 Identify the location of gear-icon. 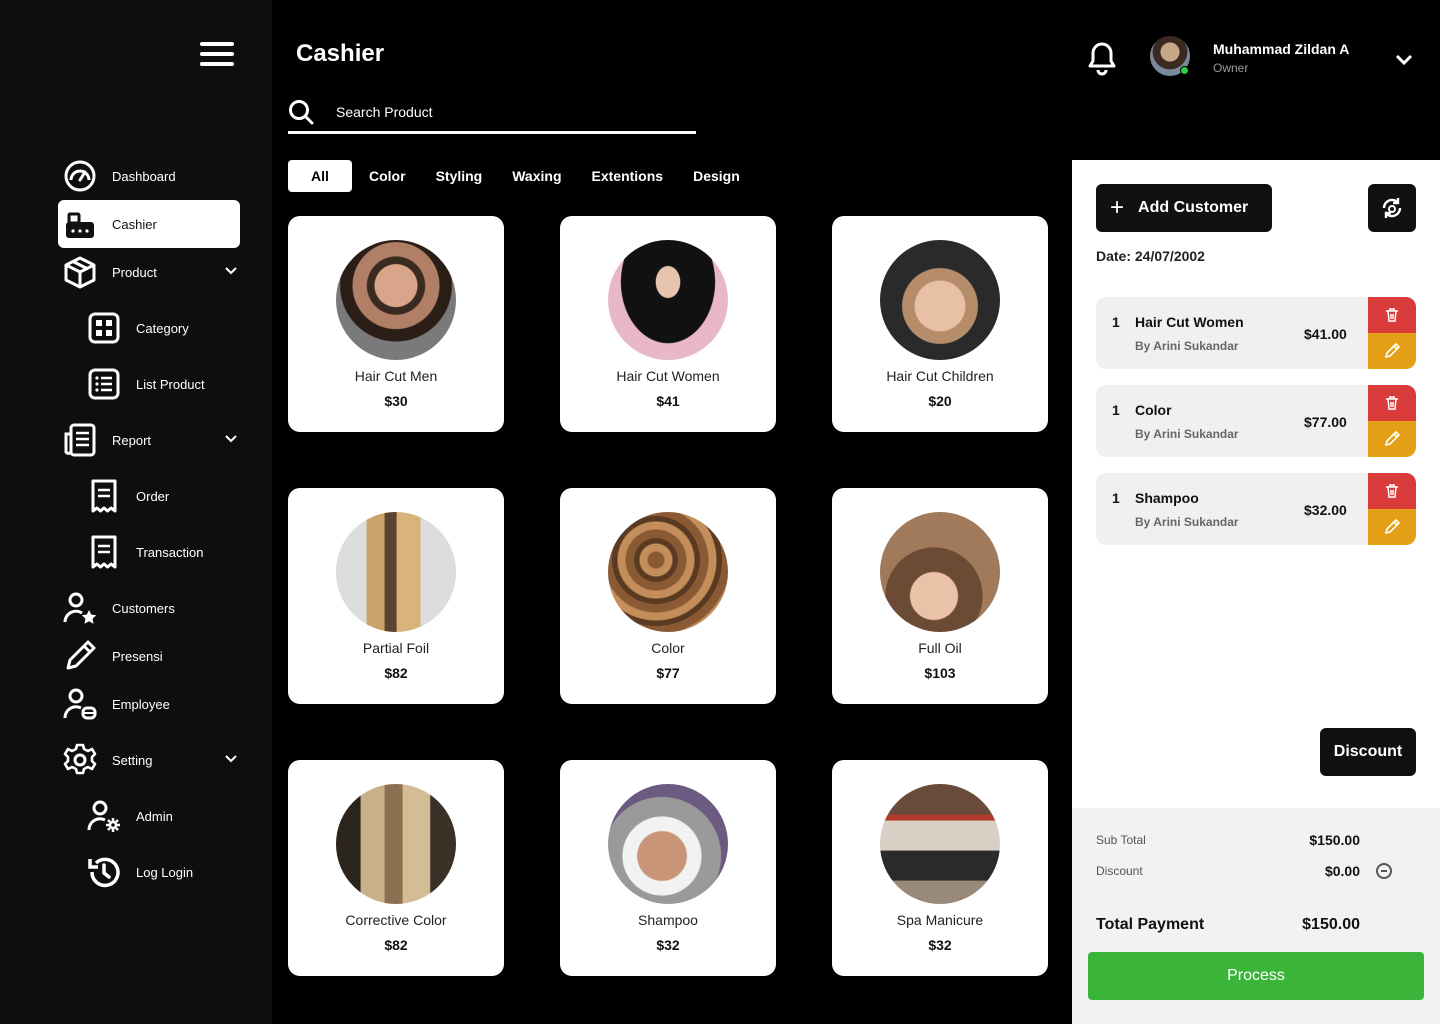
(80, 760).